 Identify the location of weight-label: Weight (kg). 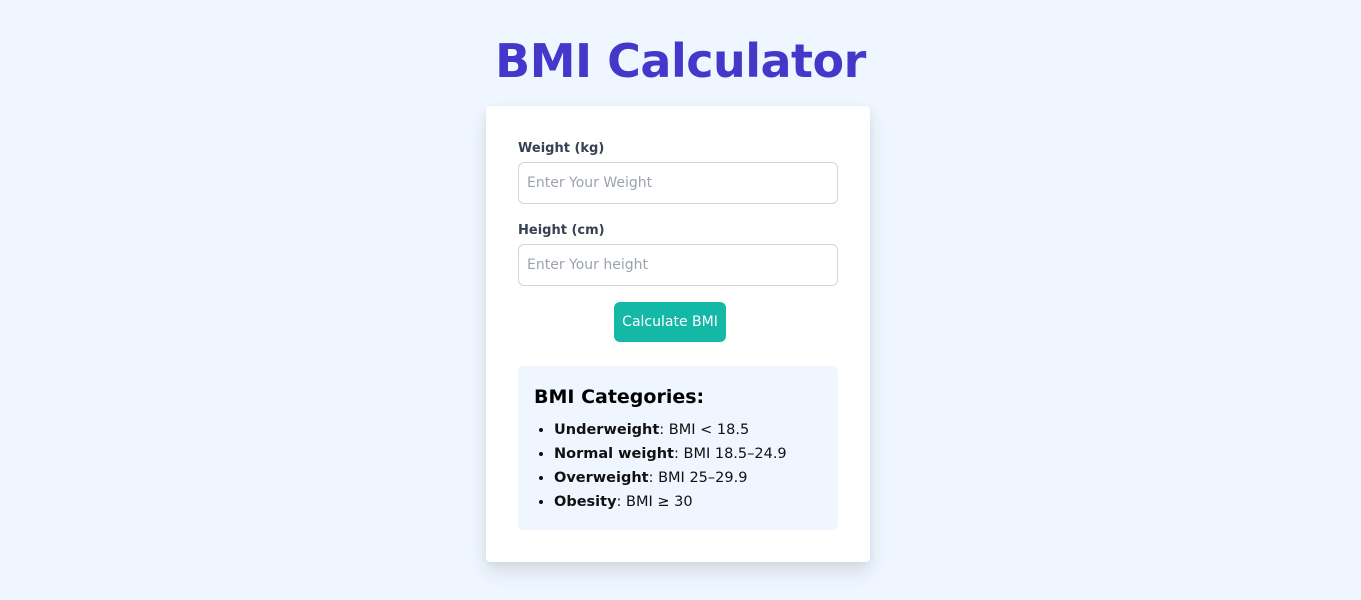
(561, 148).